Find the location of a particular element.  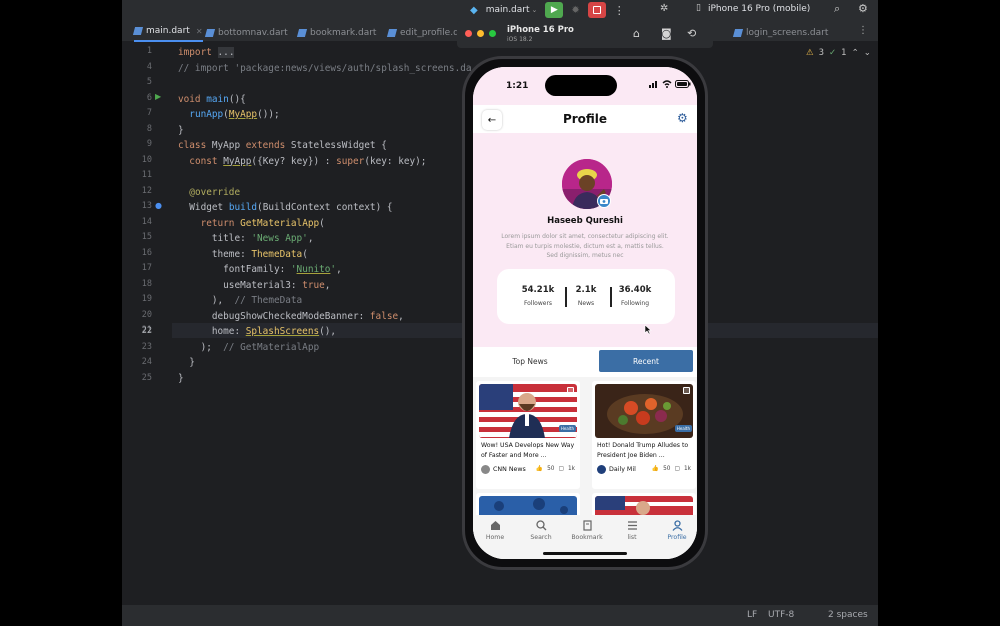

tab-bookmark-dart: bookmark.dart is located at coordinates (336, 32).